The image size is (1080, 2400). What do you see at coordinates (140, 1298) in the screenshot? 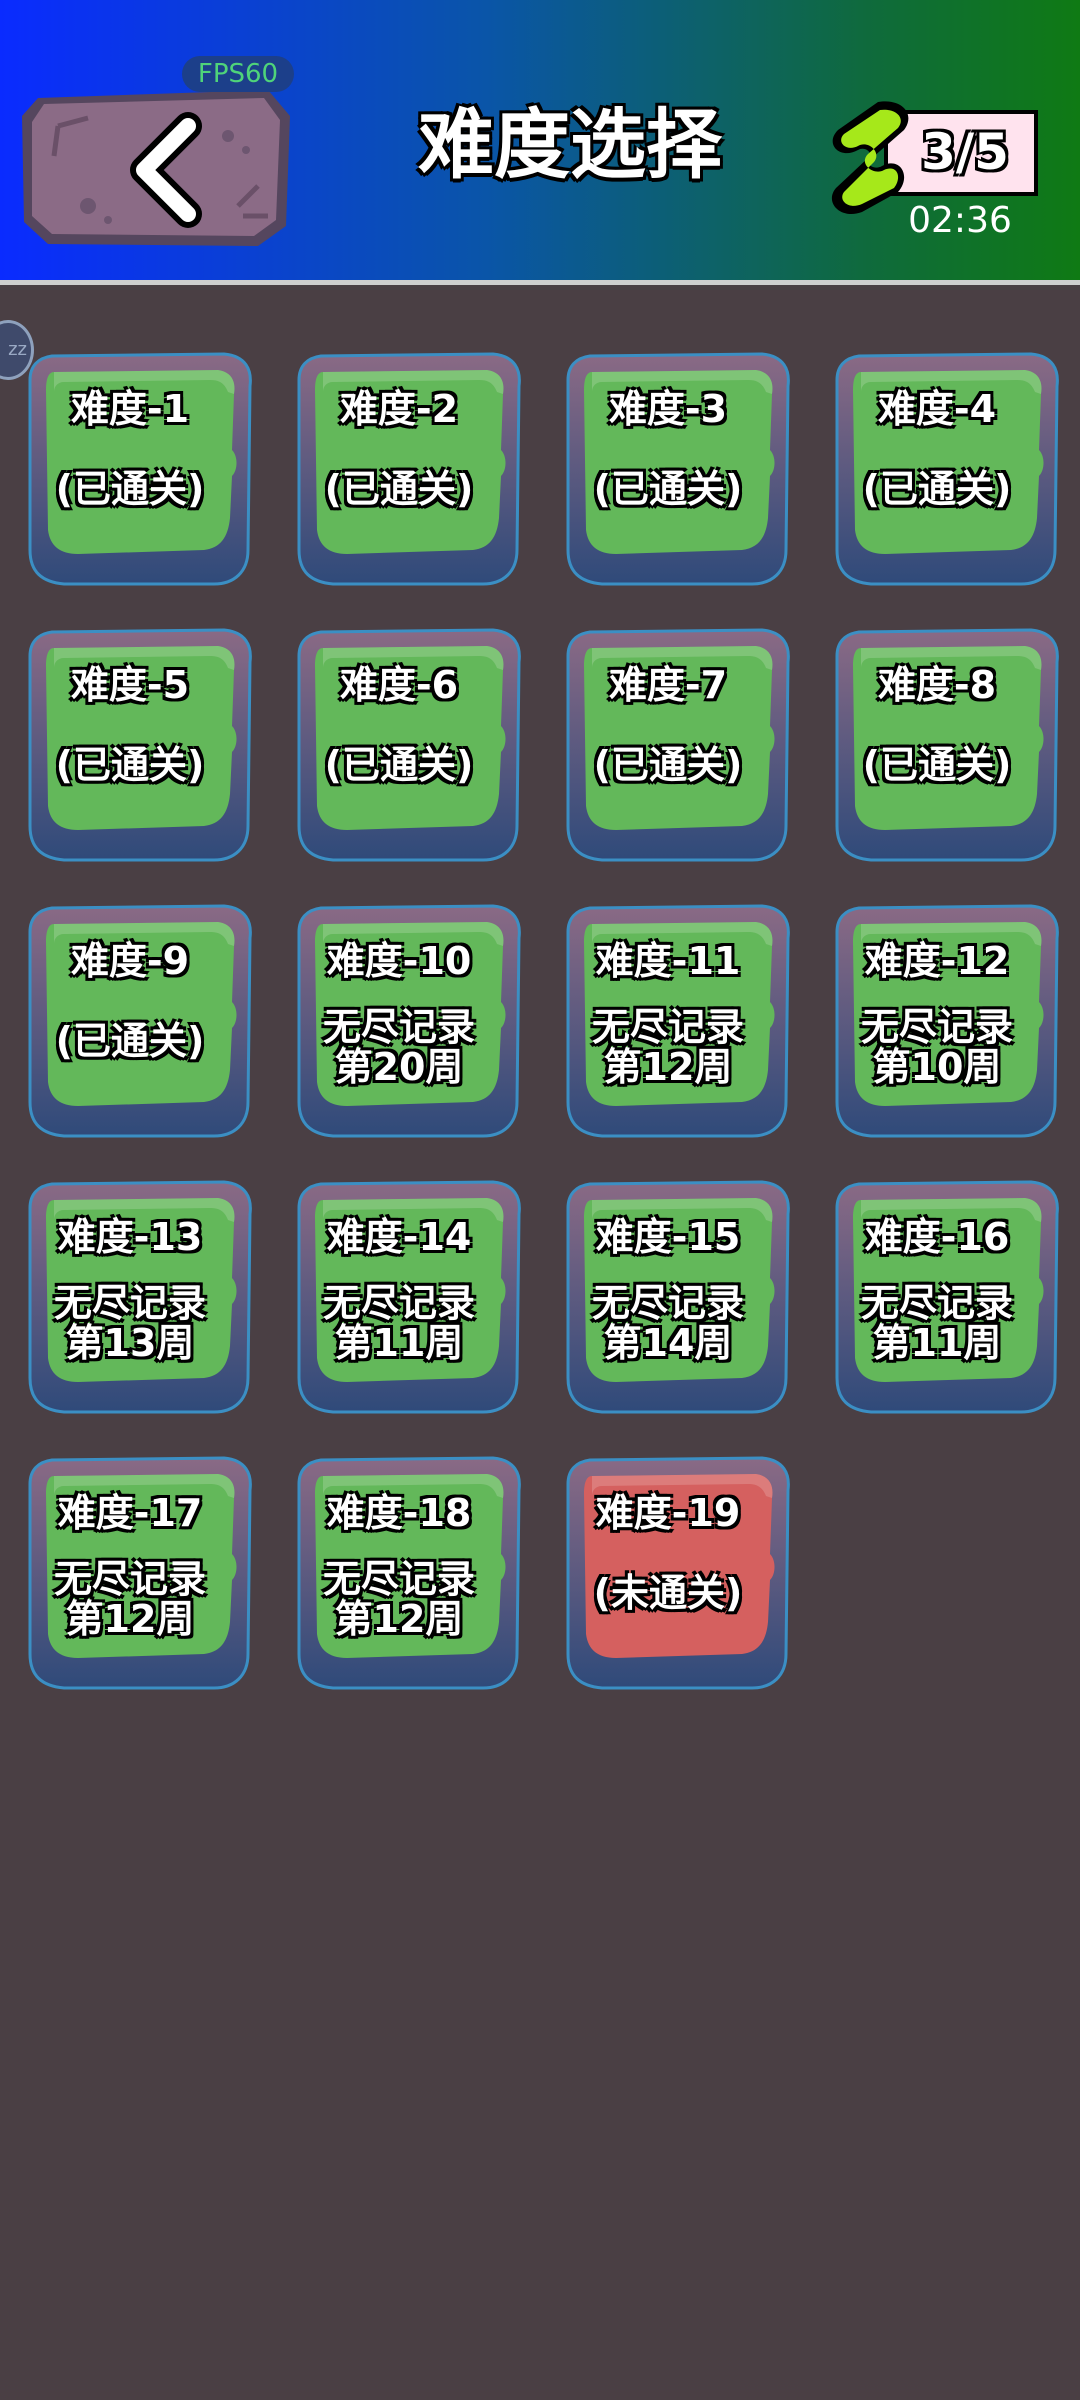
I see `level-tile: 难度-13 无尽记录 第13周` at bounding box center [140, 1298].